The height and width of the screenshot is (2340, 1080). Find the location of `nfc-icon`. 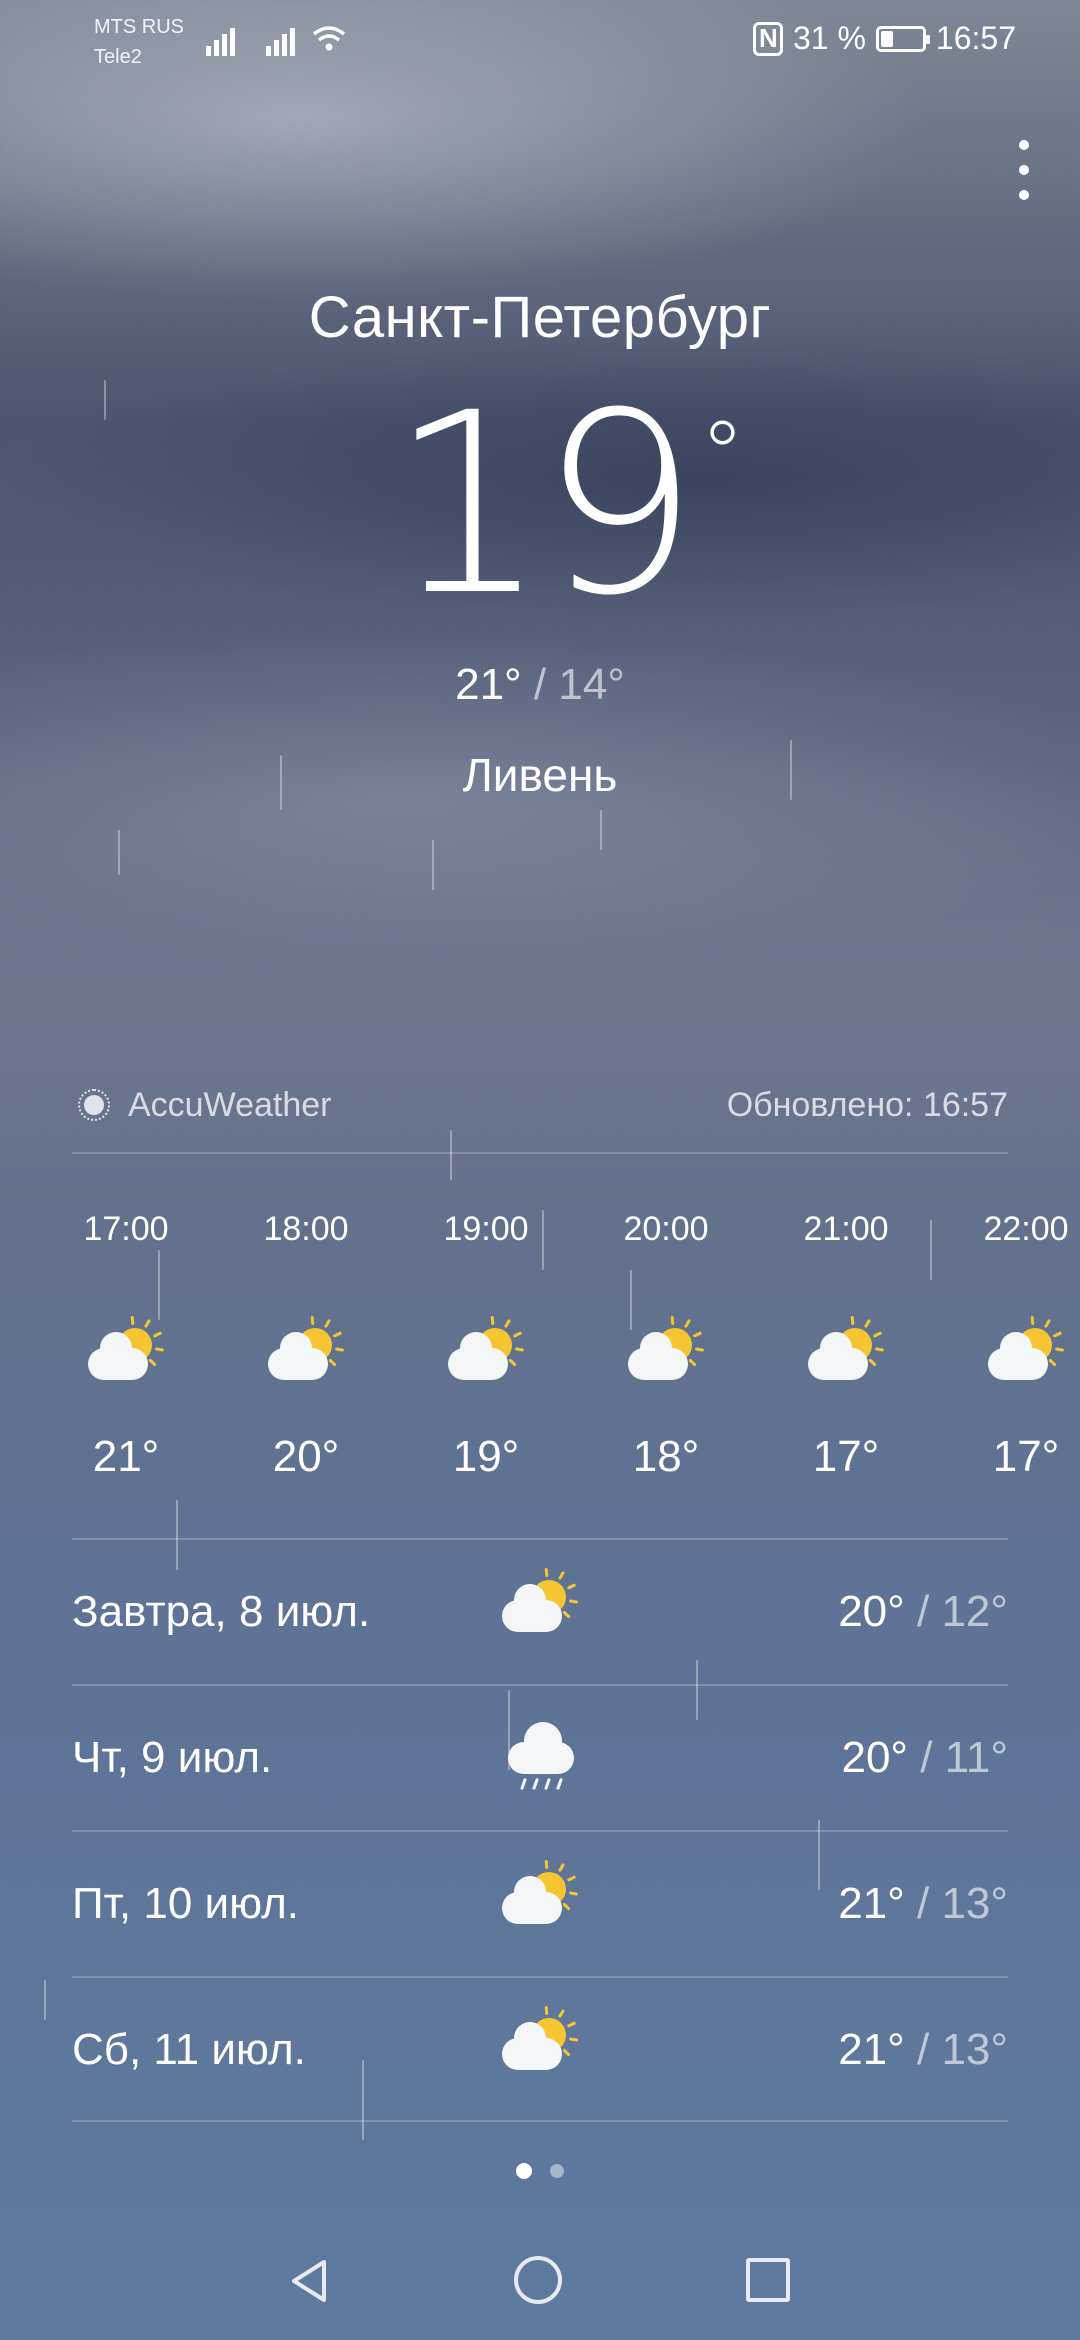

nfc-icon is located at coordinates (767, 38).